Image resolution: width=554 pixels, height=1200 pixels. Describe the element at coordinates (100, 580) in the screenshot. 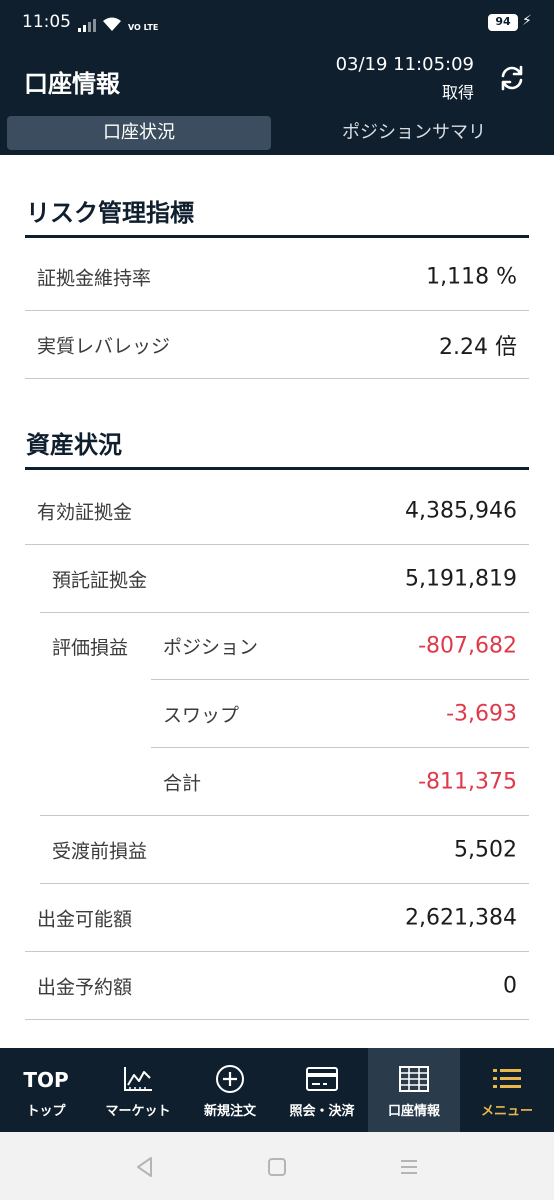

I see `row-label: 預託証拠金` at that location.